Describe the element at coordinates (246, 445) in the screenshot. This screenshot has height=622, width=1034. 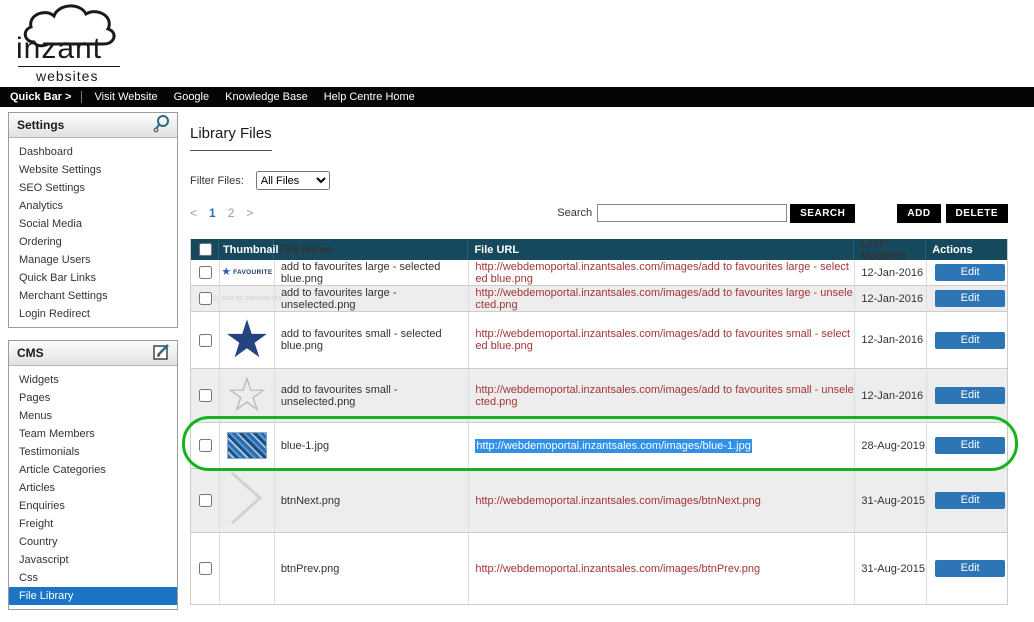
I see `blue-image-thumbnail` at that location.